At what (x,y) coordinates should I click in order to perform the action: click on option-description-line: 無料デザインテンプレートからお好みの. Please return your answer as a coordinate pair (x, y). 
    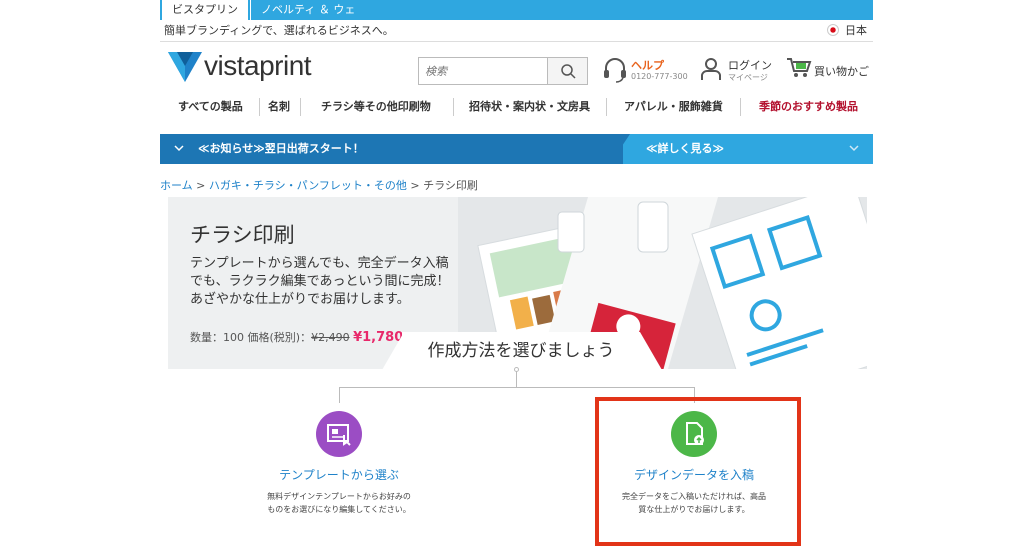
    Looking at the image, I should click on (339, 496).